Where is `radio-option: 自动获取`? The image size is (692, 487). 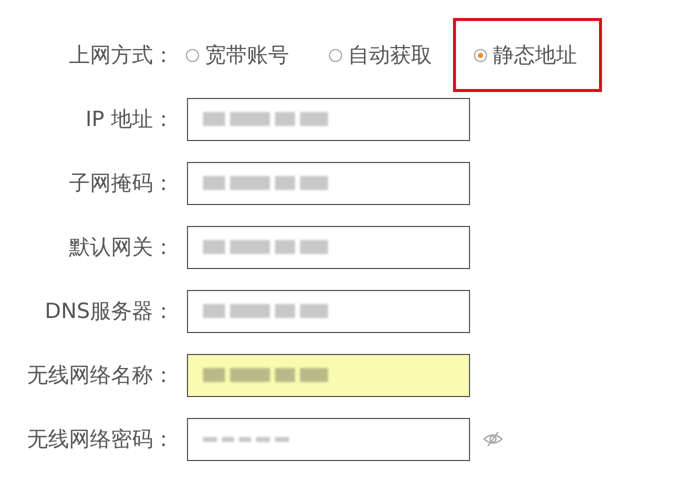 radio-option: 自动获取 is located at coordinates (381, 55).